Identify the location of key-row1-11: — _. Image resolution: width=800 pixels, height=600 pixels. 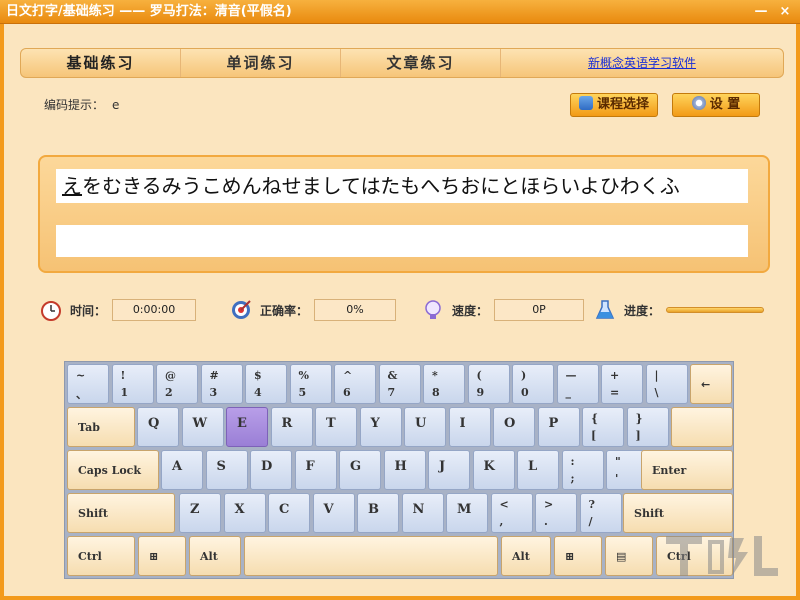
(577, 384).